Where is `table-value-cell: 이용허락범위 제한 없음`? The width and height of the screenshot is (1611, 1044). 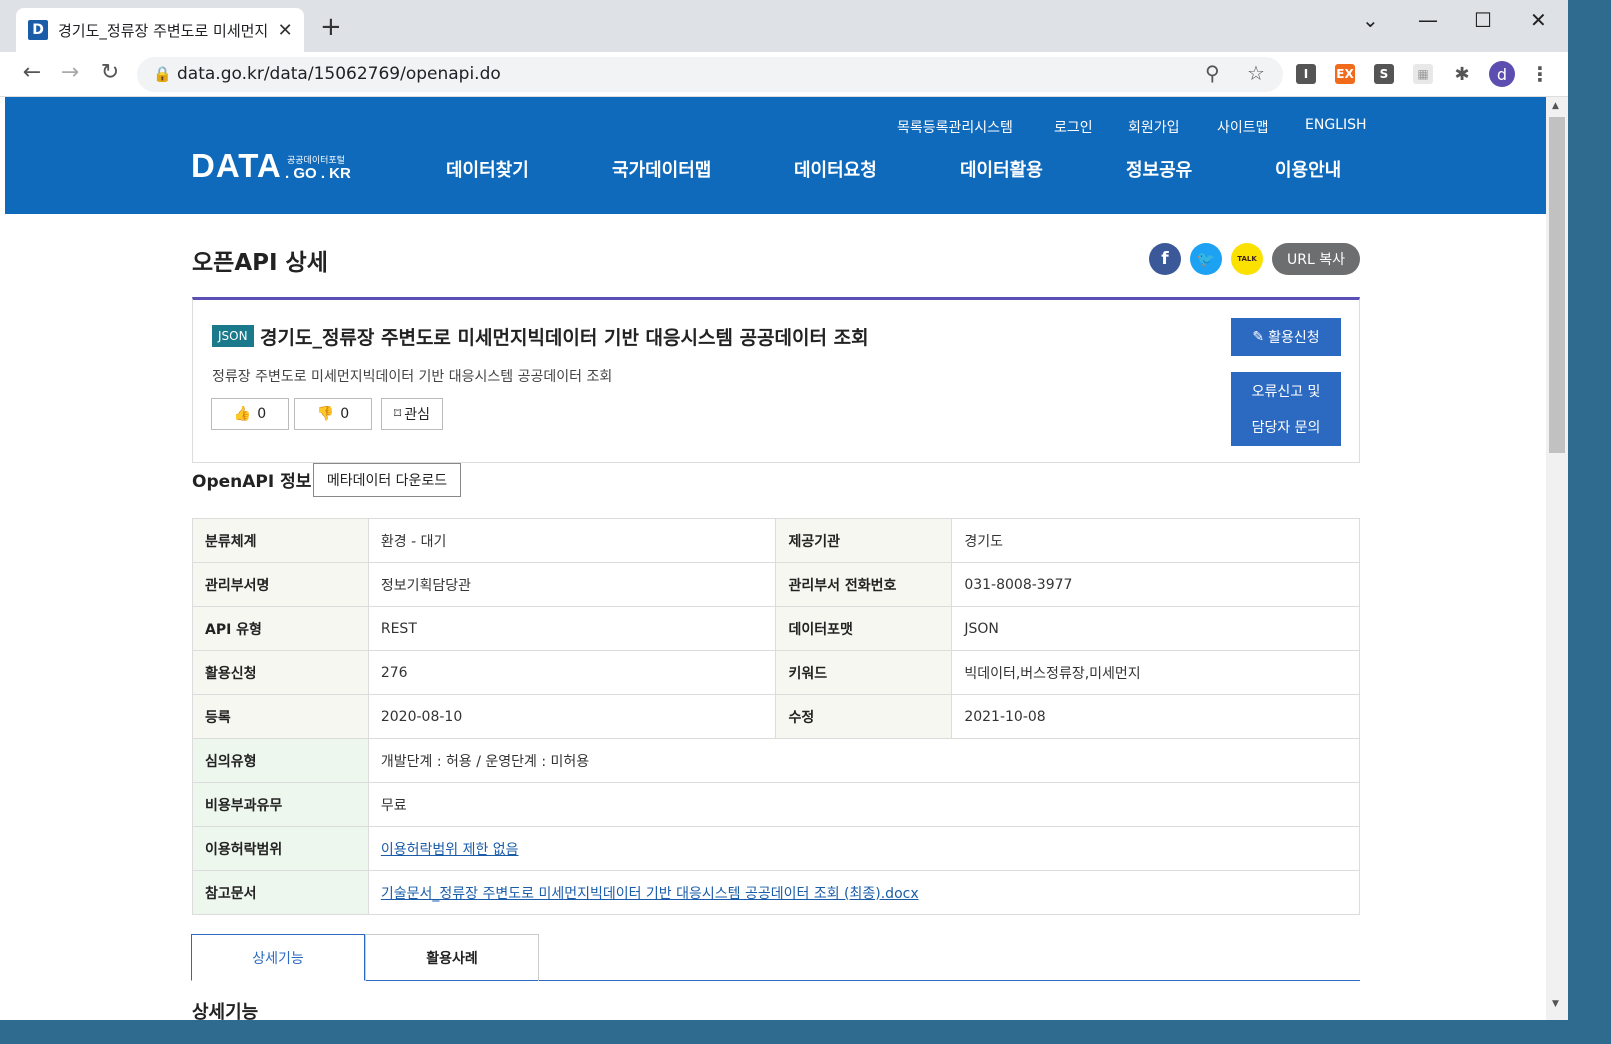 table-value-cell: 이용허락범위 제한 없음 is located at coordinates (864, 848).